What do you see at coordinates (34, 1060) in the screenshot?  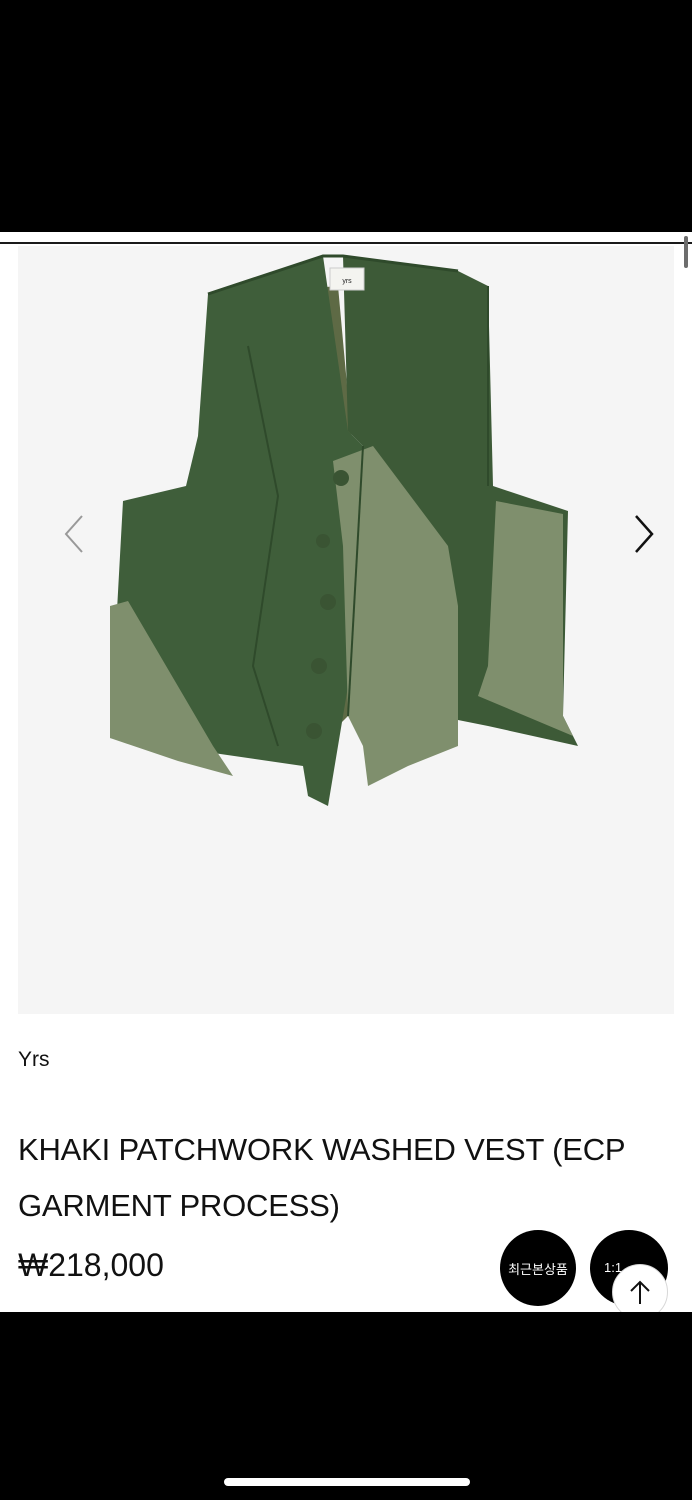 I see `brand-name: Yrs` at bounding box center [34, 1060].